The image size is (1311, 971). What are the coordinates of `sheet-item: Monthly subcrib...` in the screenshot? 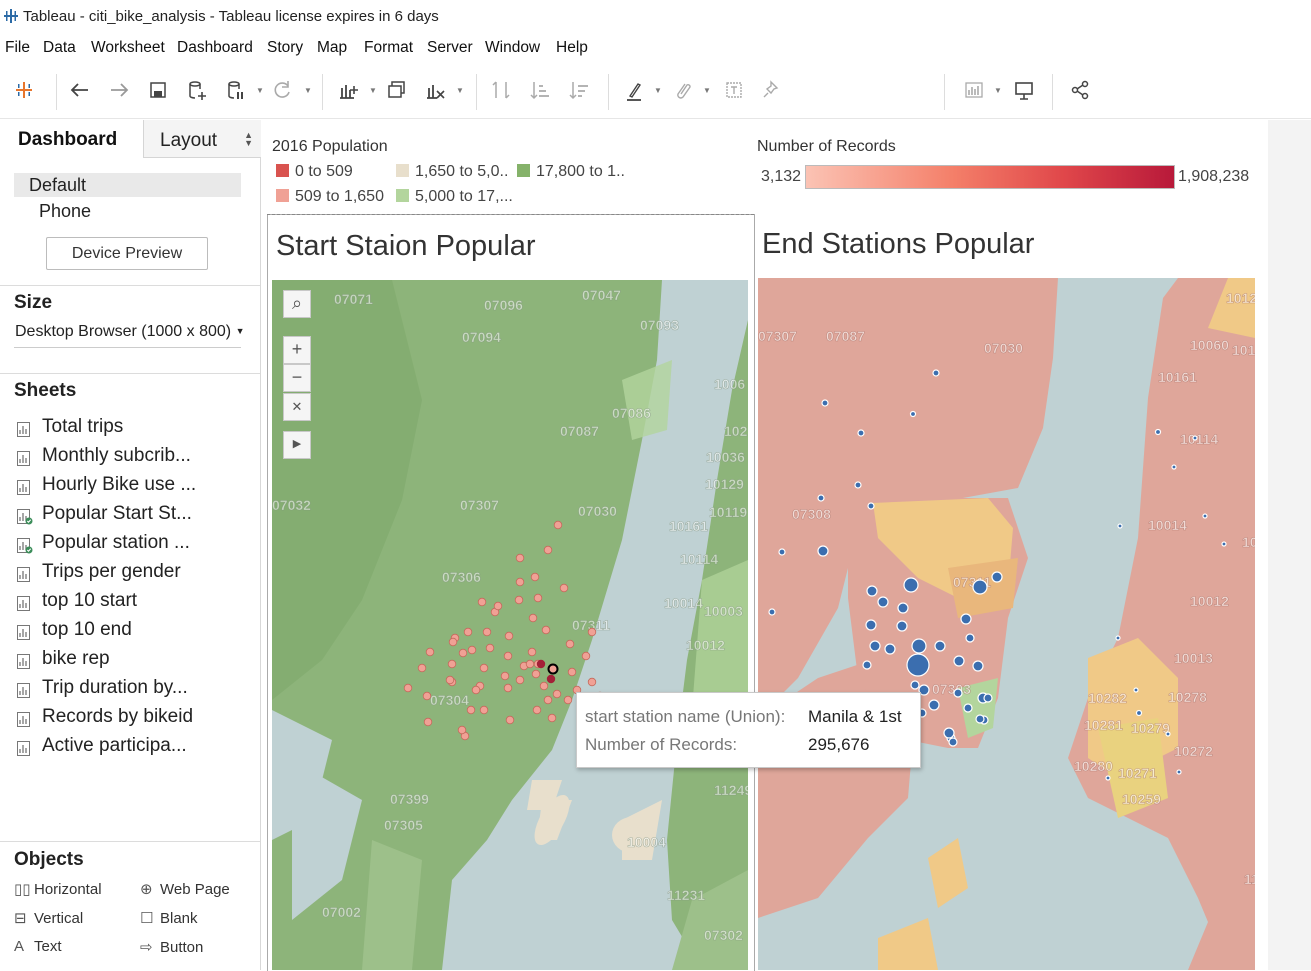 It's located at (136, 458).